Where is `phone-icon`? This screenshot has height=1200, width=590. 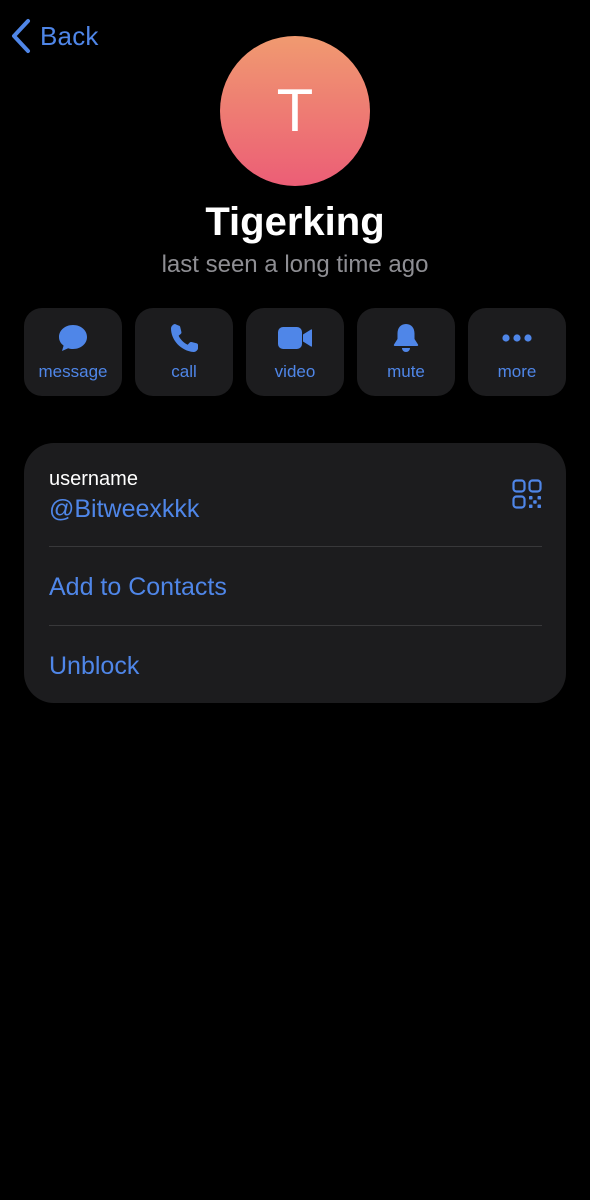 phone-icon is located at coordinates (184, 338).